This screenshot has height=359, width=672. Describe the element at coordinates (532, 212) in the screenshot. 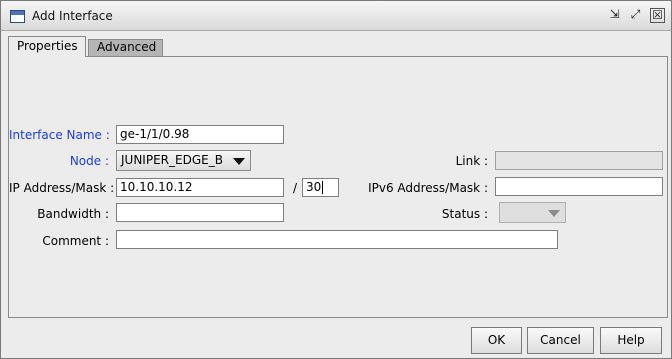

I see `status-select` at that location.